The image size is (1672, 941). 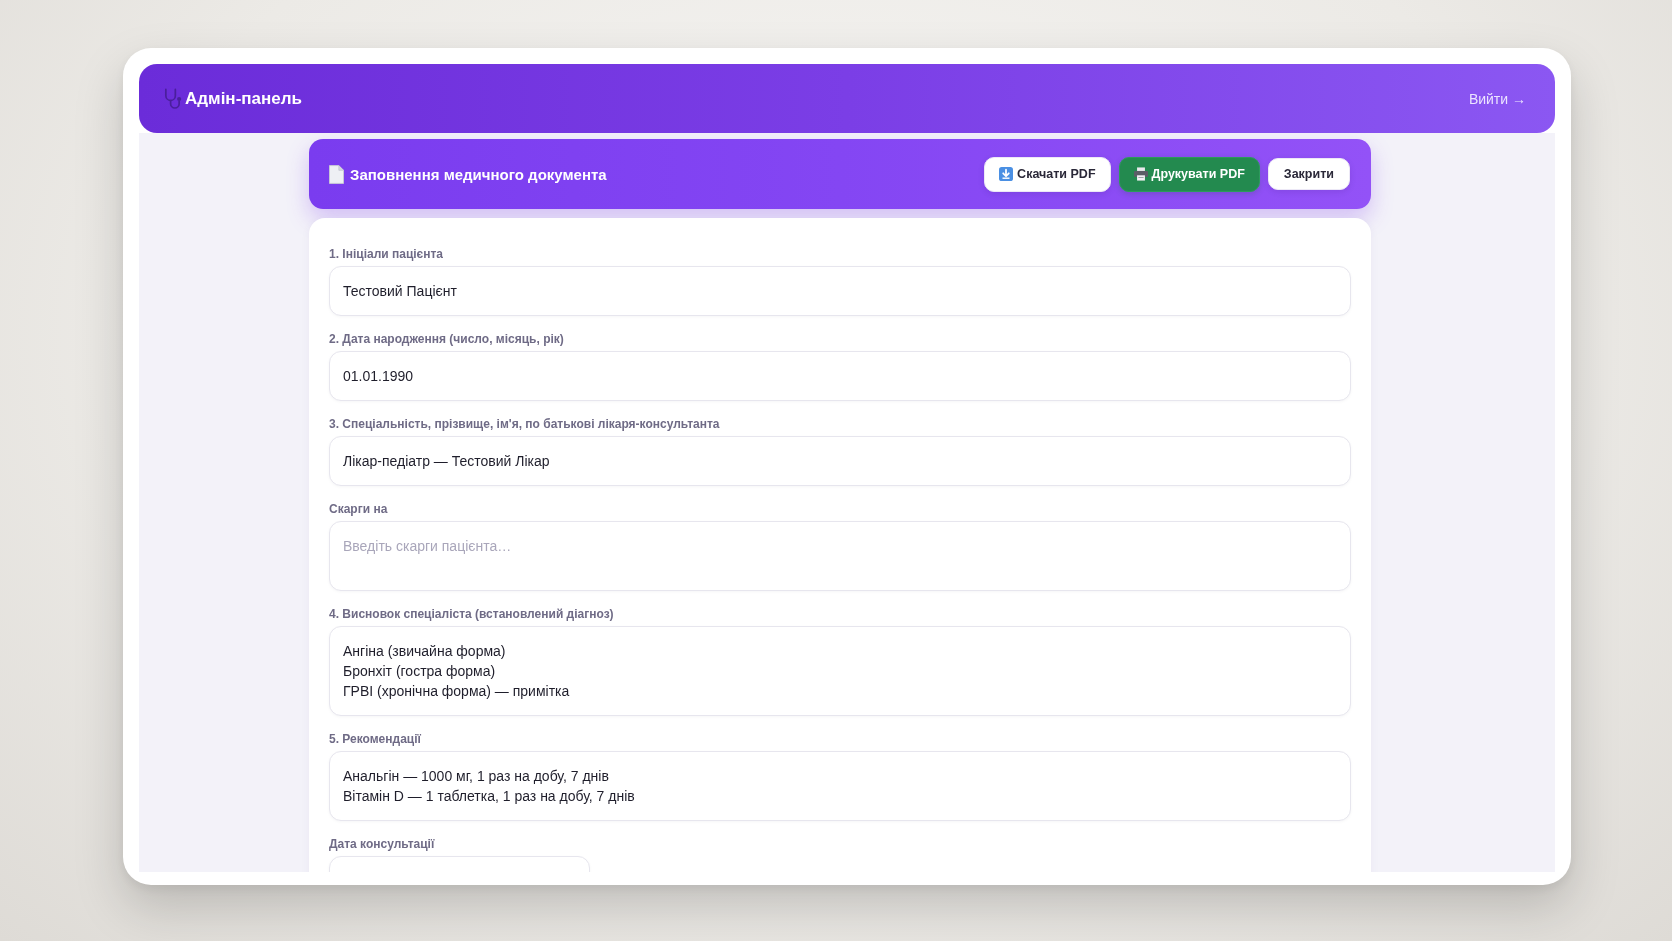 I want to click on field-label: Скарги на, so click(x=358, y=509).